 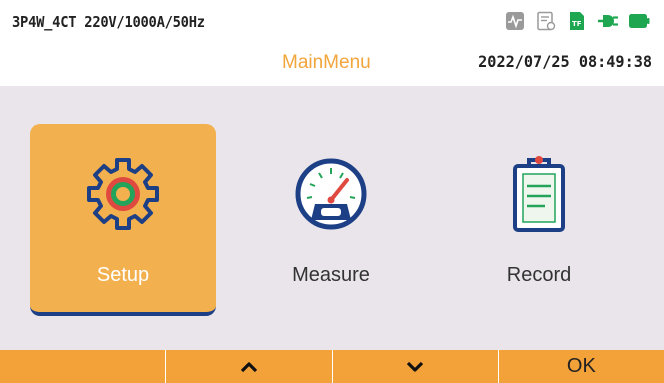 I want to click on ok-button: OK, so click(x=581, y=366).